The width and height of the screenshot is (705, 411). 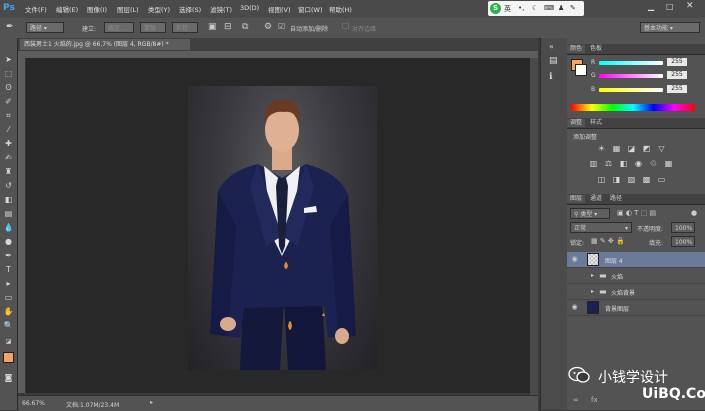 I want to click on crop-tool-icon: ⌗, so click(x=8, y=115).